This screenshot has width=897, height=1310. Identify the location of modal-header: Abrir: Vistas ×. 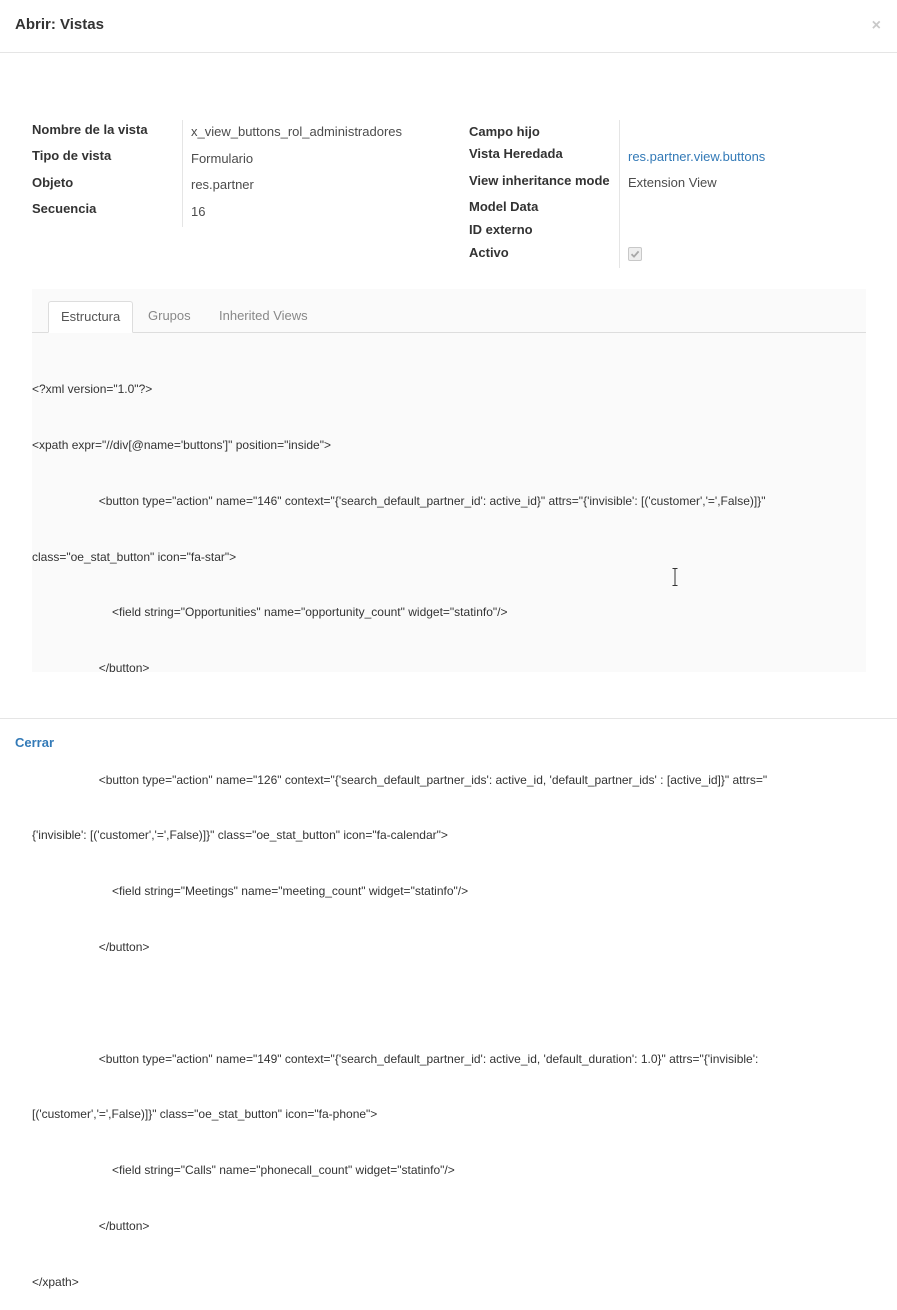
(448, 26).